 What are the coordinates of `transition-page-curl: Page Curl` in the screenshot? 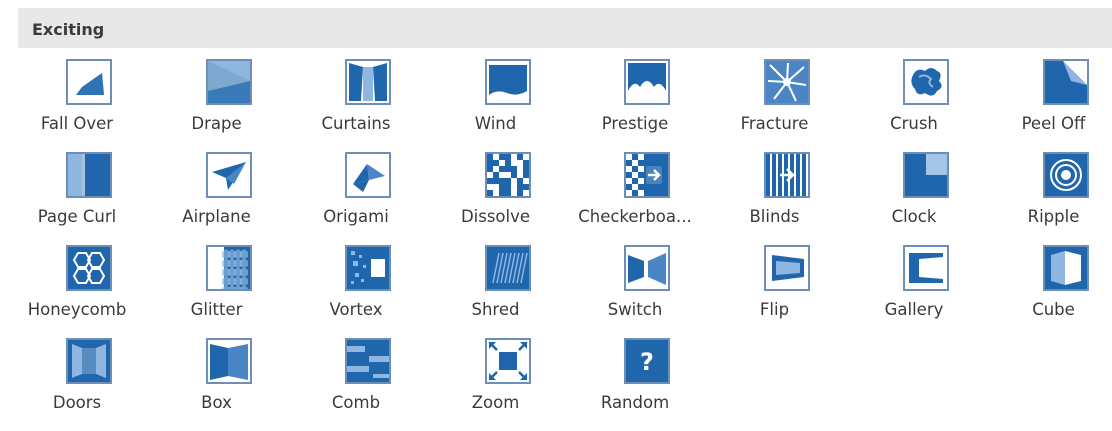 It's located at (88, 198).